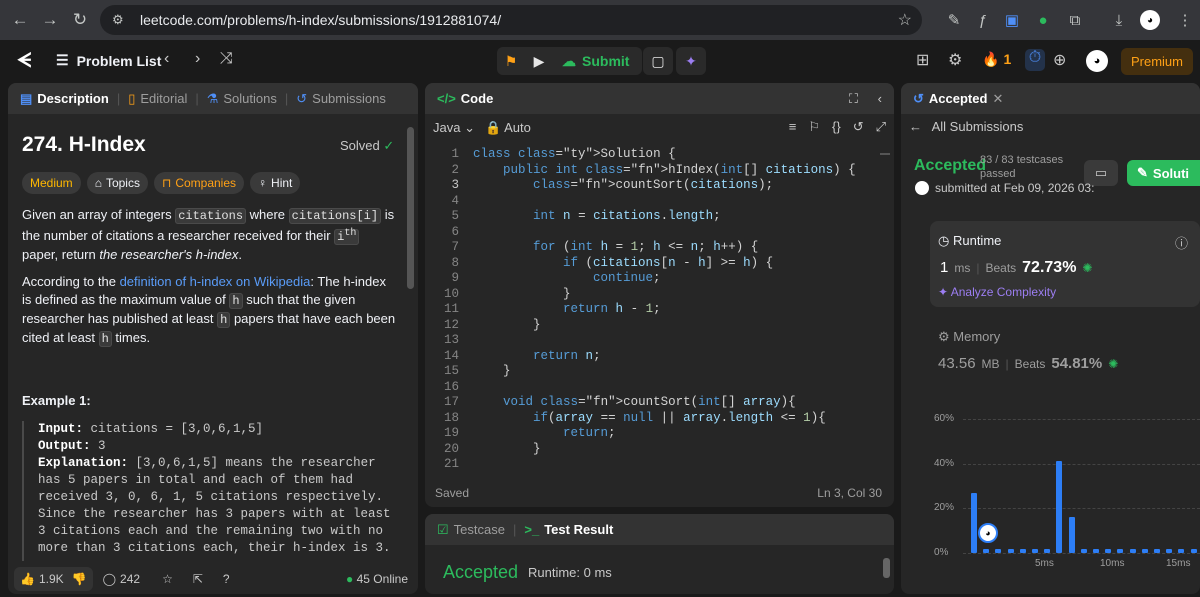  Describe the element at coordinates (858, 127) in the screenshot. I see `reset-icon: ↺` at that location.